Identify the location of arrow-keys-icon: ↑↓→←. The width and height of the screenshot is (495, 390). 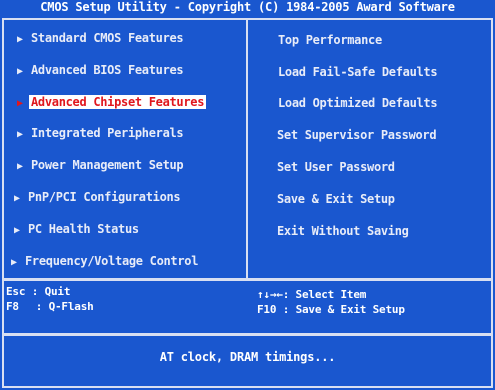
(270, 294).